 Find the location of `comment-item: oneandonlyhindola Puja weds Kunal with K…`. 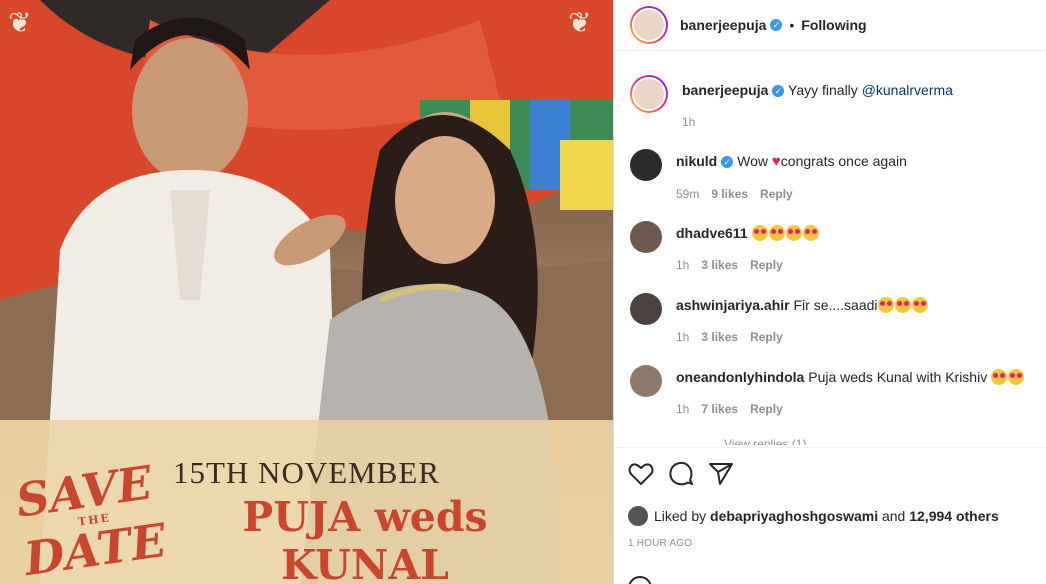

comment-item: oneandonlyhindola Puja weds Kunal with K… is located at coordinates (827, 391).